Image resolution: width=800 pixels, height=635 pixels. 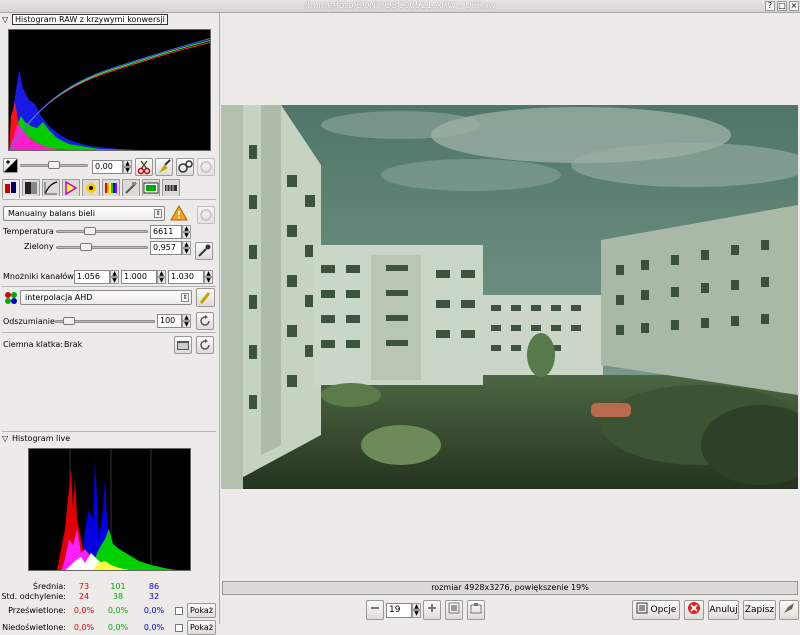 I want to click on tab-save-options, so click(x=151, y=187).